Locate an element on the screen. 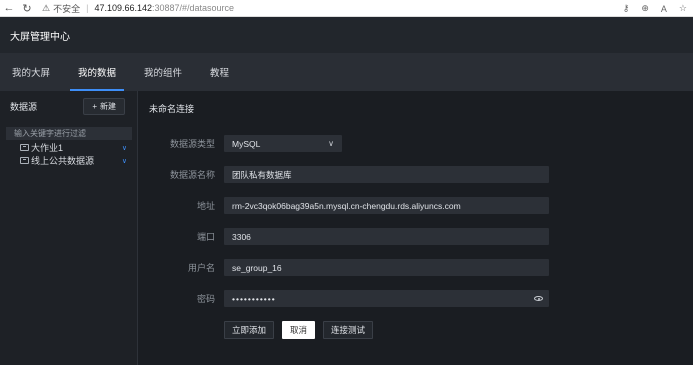 The height and width of the screenshot is (365, 693). back-icon: ← is located at coordinates (9, 8).